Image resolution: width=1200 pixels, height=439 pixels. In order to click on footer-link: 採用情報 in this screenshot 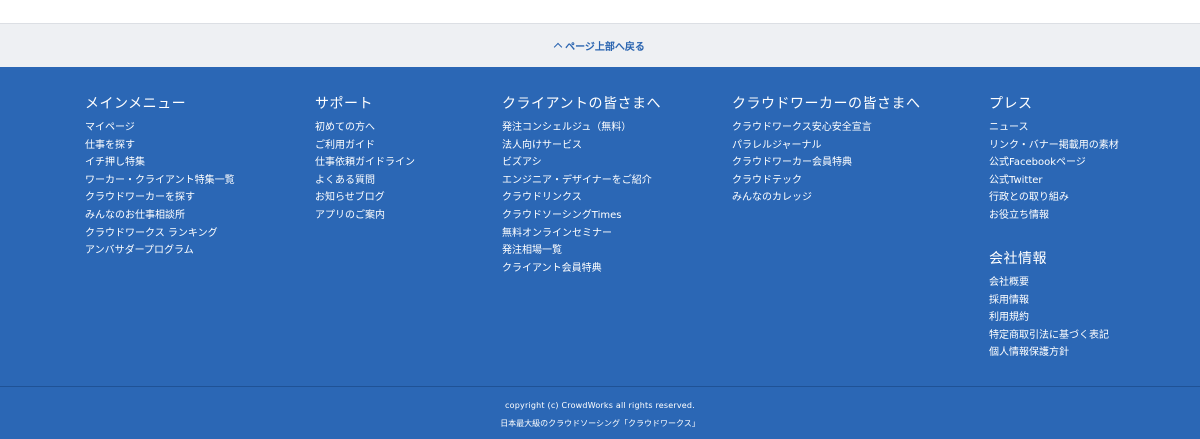, I will do `click(1049, 301)`.